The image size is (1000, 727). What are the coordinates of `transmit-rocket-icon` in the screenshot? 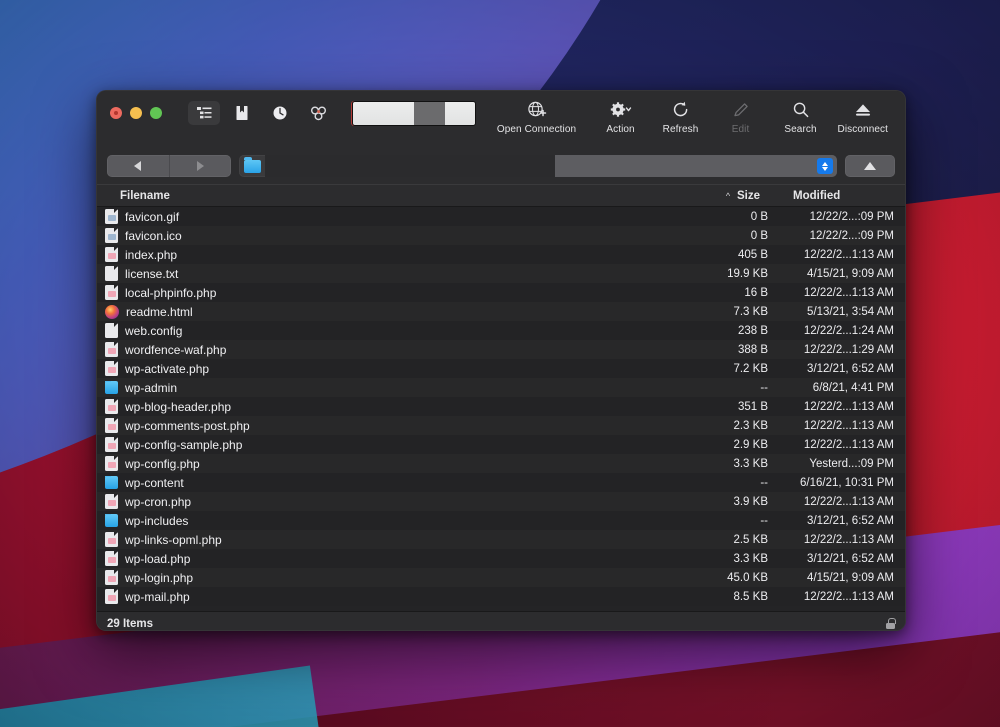 It's located at (318, 113).